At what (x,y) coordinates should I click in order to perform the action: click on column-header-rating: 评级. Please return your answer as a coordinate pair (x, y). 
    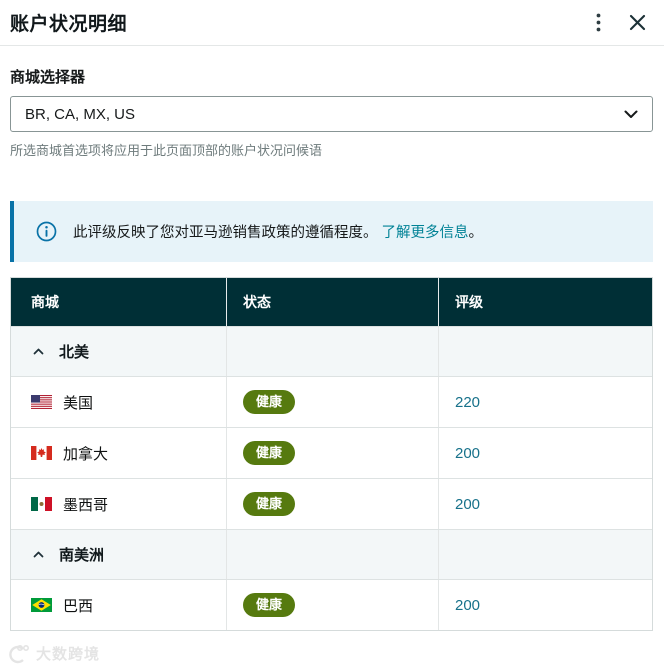
    Looking at the image, I should click on (545, 302).